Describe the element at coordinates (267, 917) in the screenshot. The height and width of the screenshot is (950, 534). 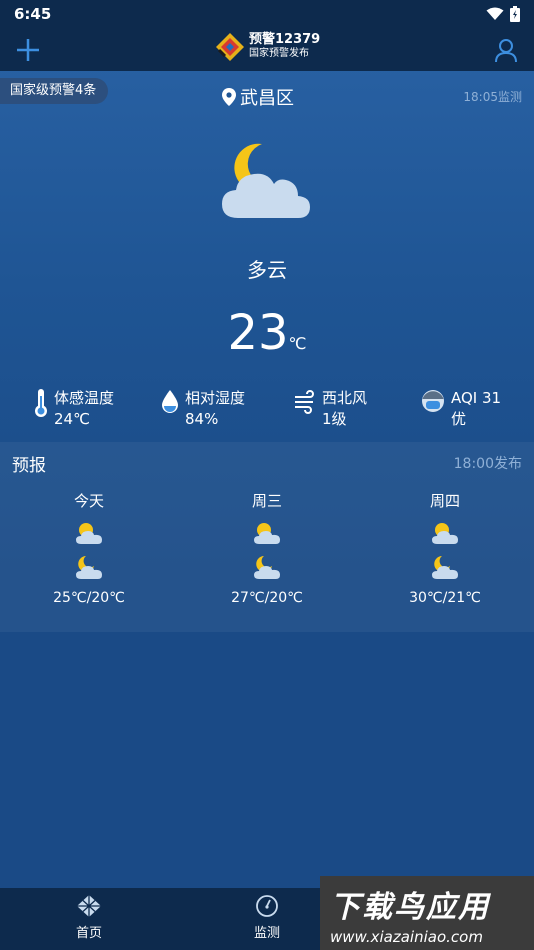
I see `nav-monitor: 监测` at that location.